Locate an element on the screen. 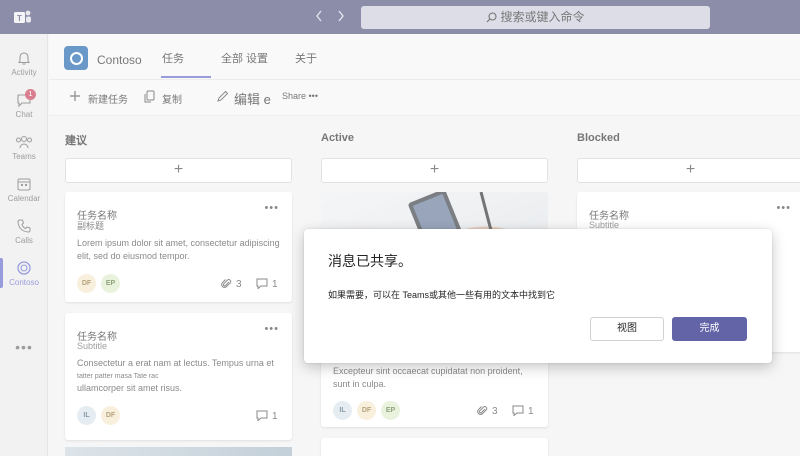 This screenshot has width=800, height=456. done-button: 完成 is located at coordinates (709, 329).